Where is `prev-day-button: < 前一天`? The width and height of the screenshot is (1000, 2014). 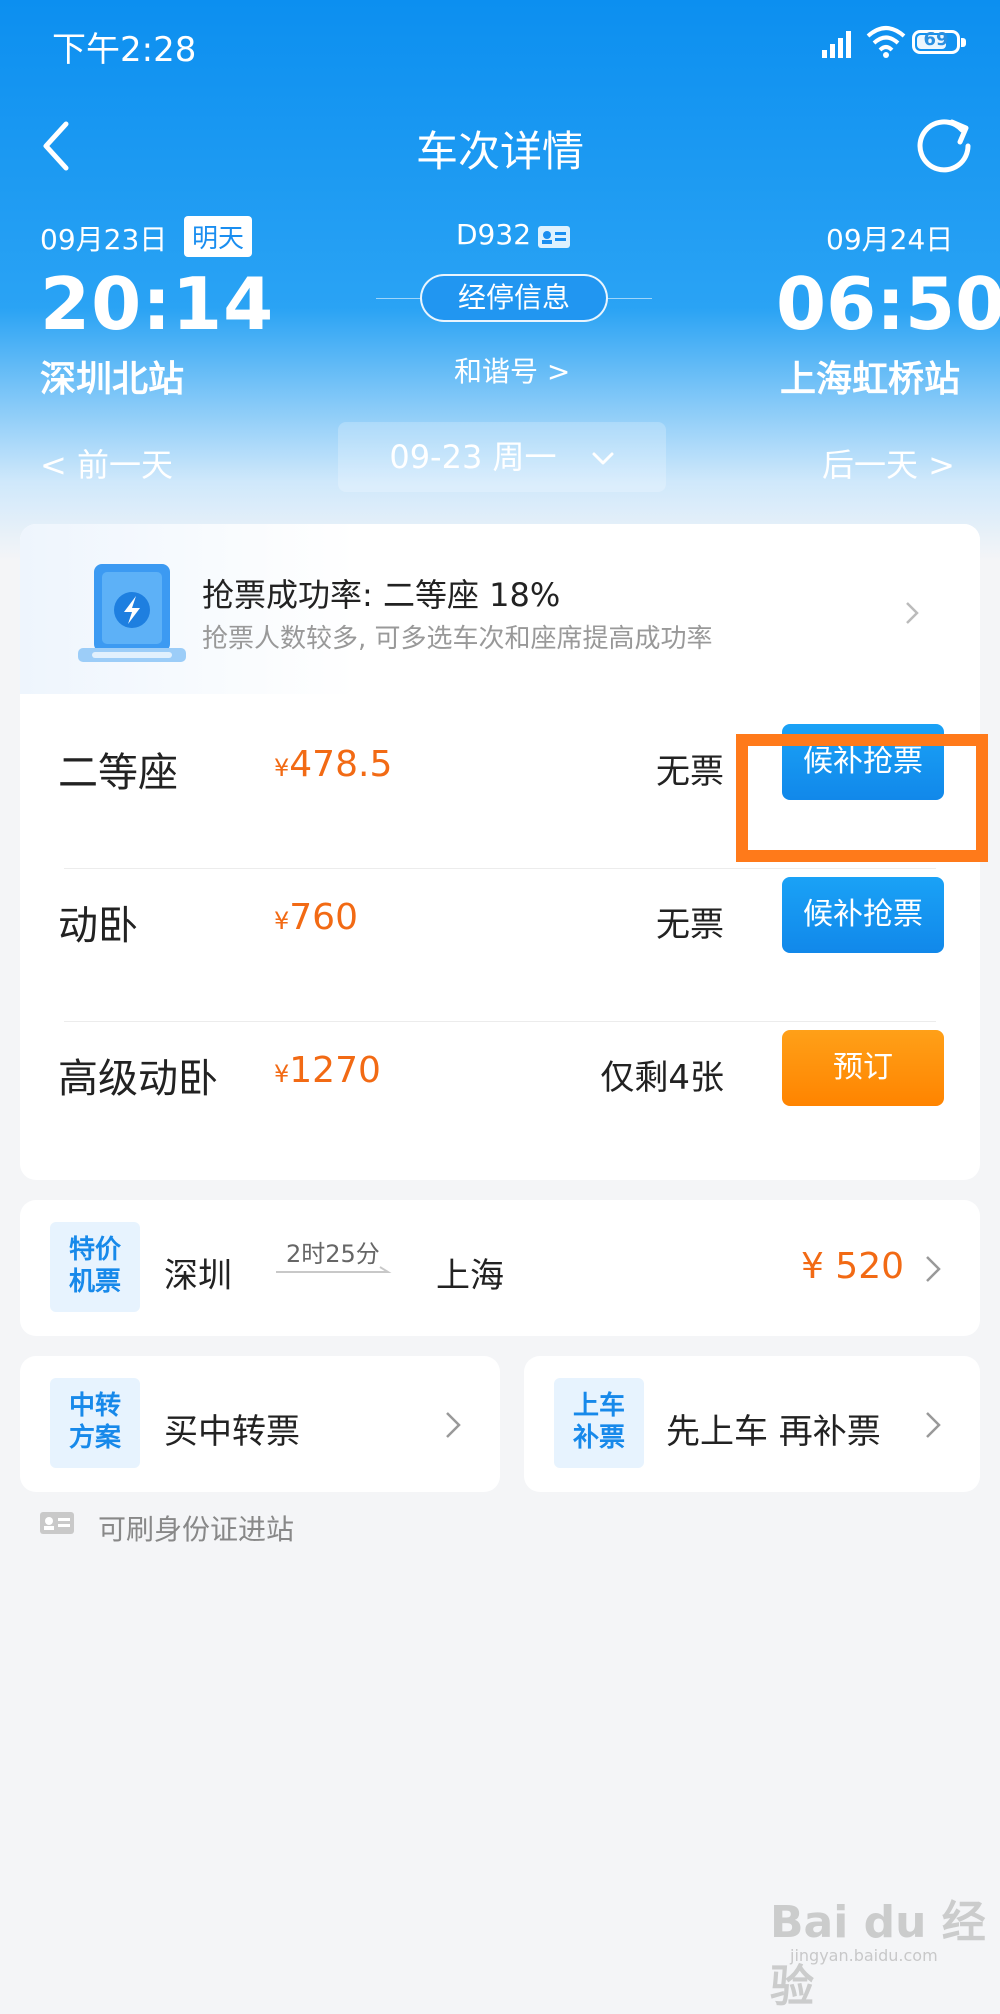
prev-day-button: < 前一天 is located at coordinates (106, 463).